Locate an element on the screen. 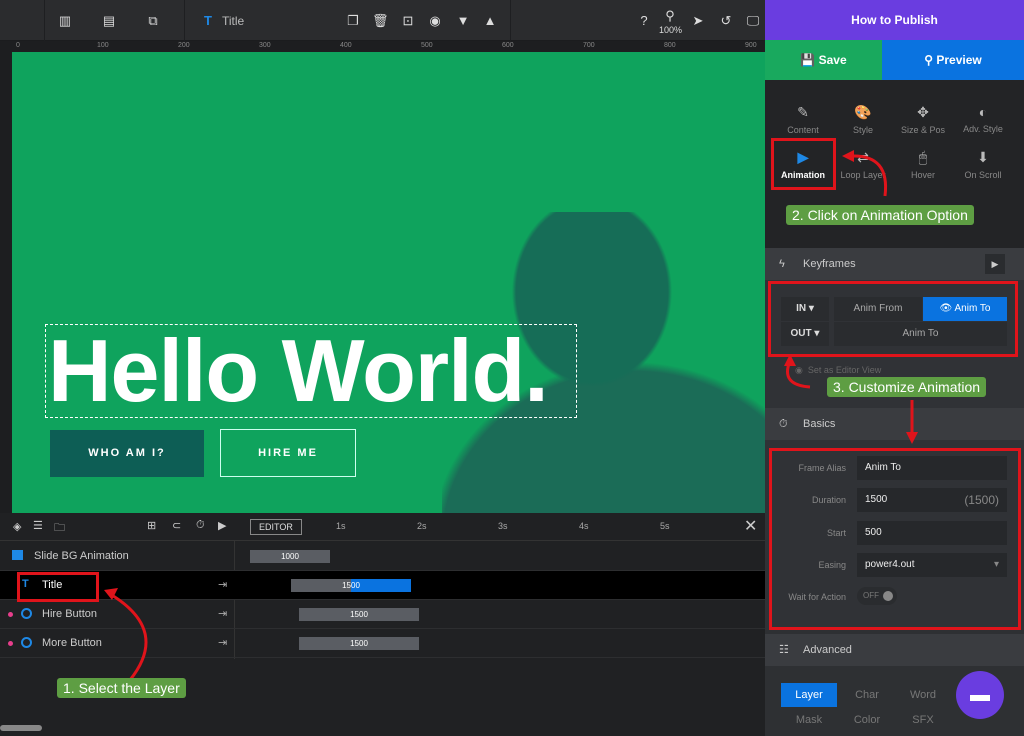 The height and width of the screenshot is (736, 1024). annotation-step-1: 1. Select the Layer is located at coordinates (121, 688).